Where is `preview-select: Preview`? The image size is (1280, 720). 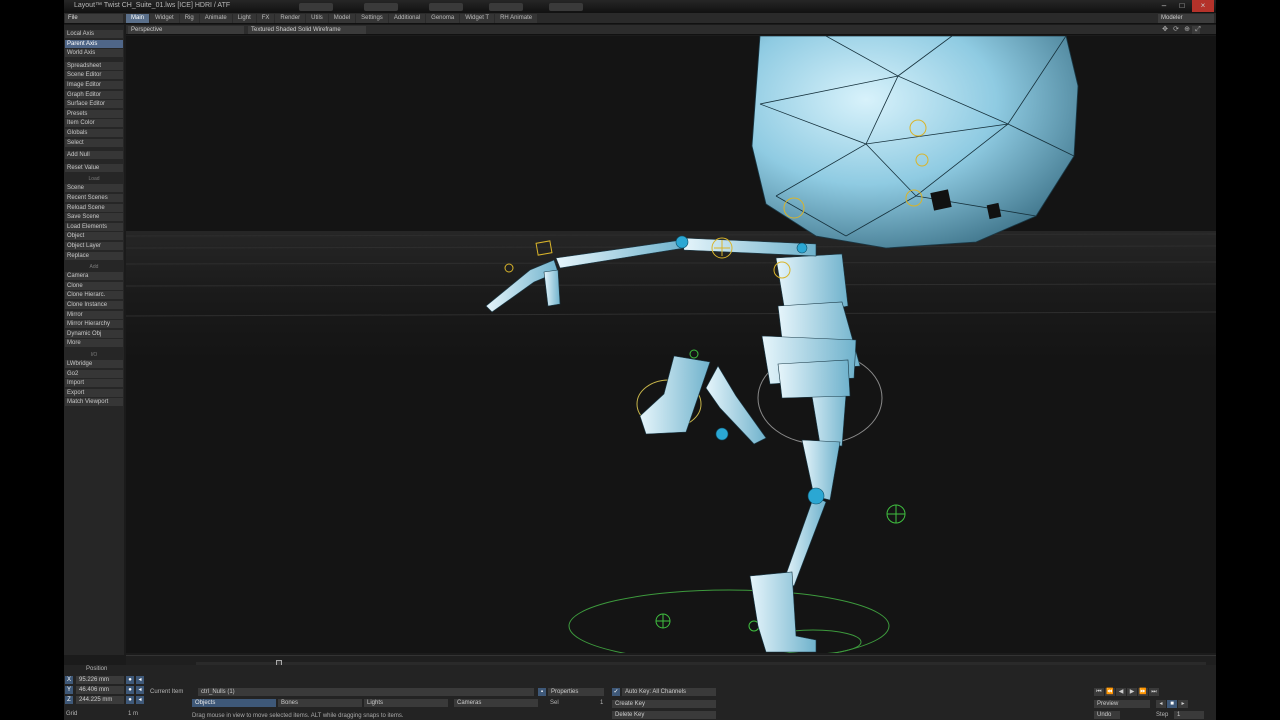 preview-select: Preview is located at coordinates (1122, 704).